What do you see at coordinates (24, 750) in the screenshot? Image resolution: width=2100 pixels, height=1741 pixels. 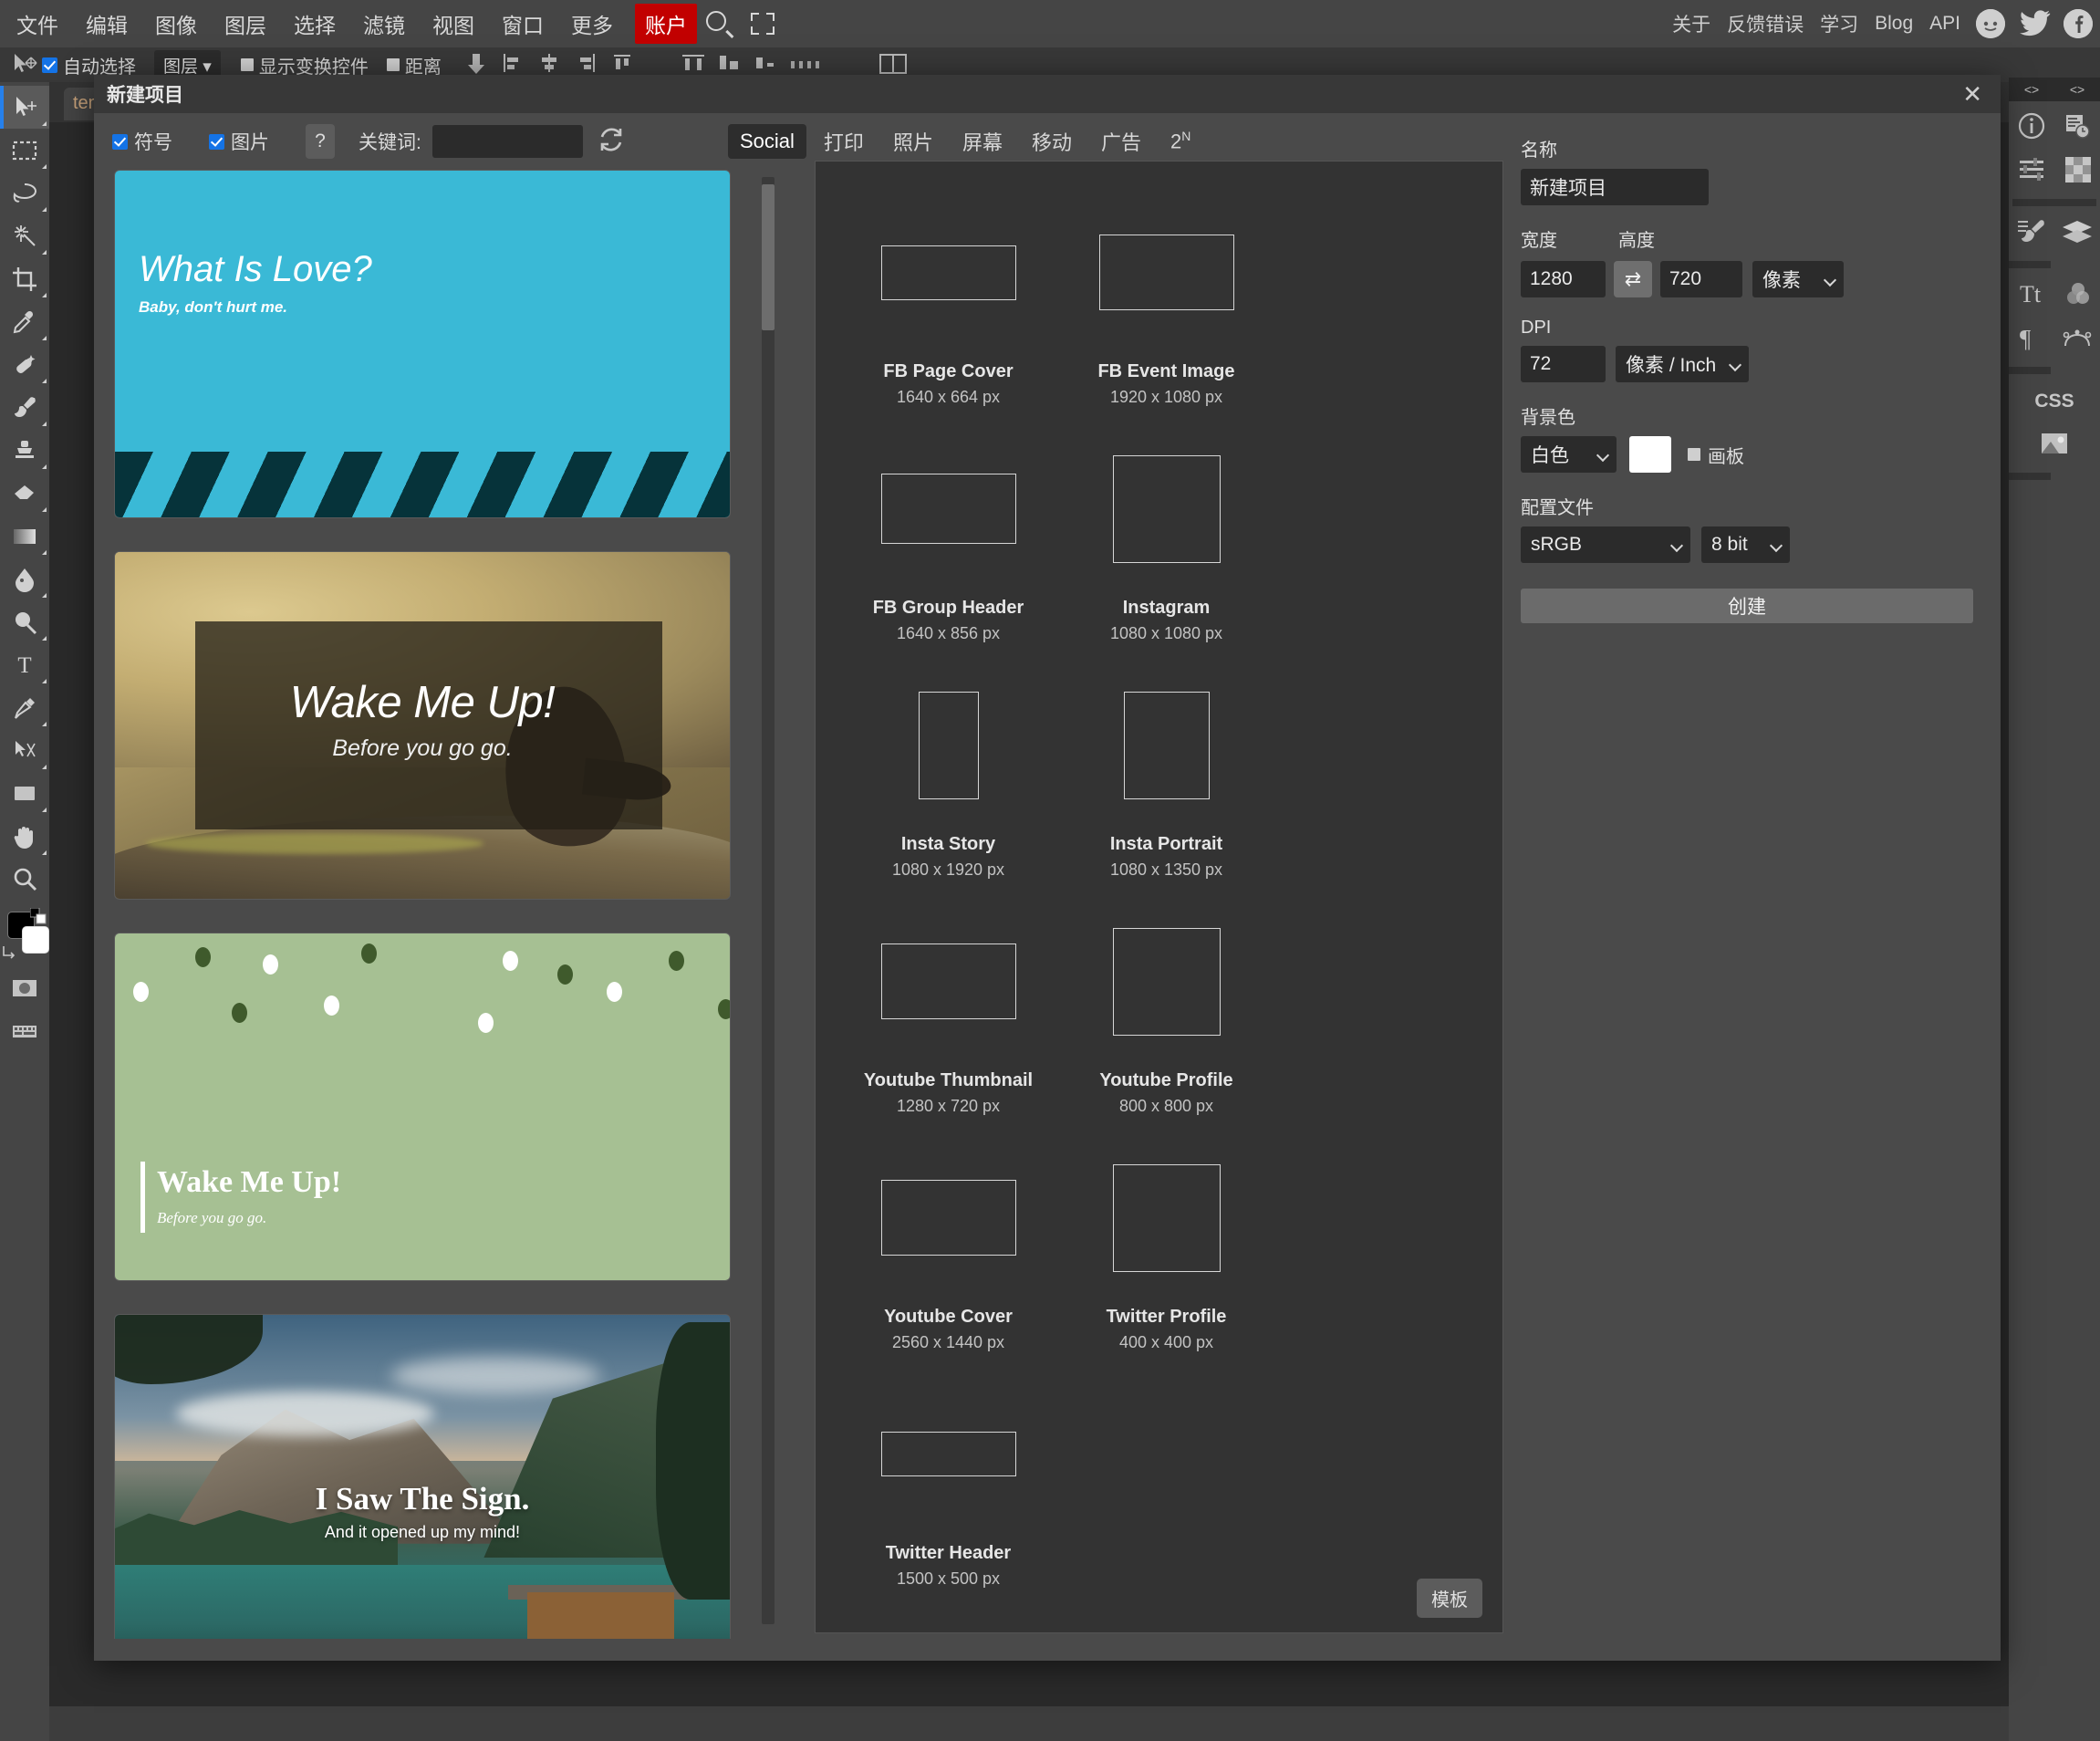 I see `path-select-tool` at bounding box center [24, 750].